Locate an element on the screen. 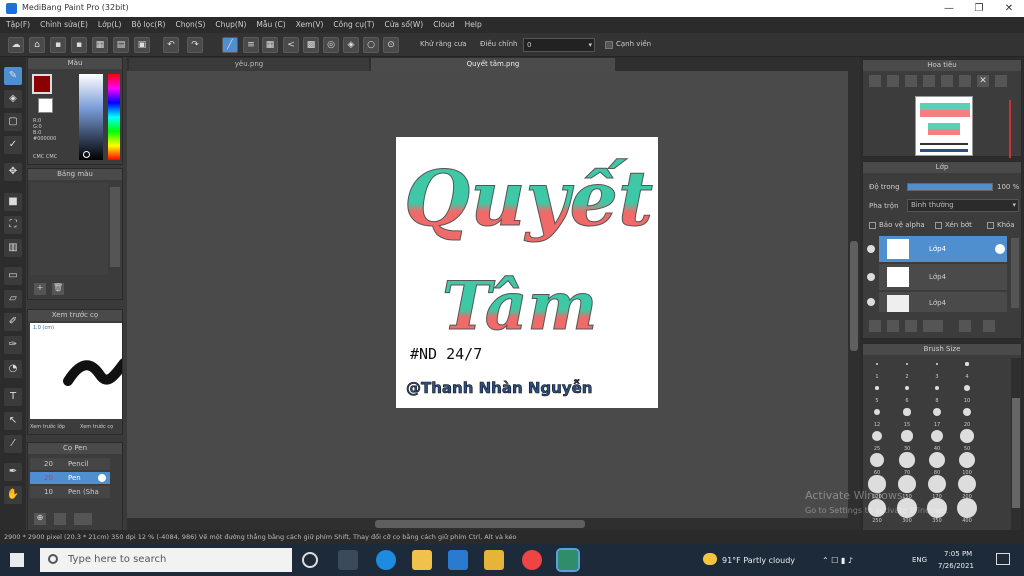 The width and height of the screenshot is (1024, 576). folder-icon is located at coordinates (965, 326).